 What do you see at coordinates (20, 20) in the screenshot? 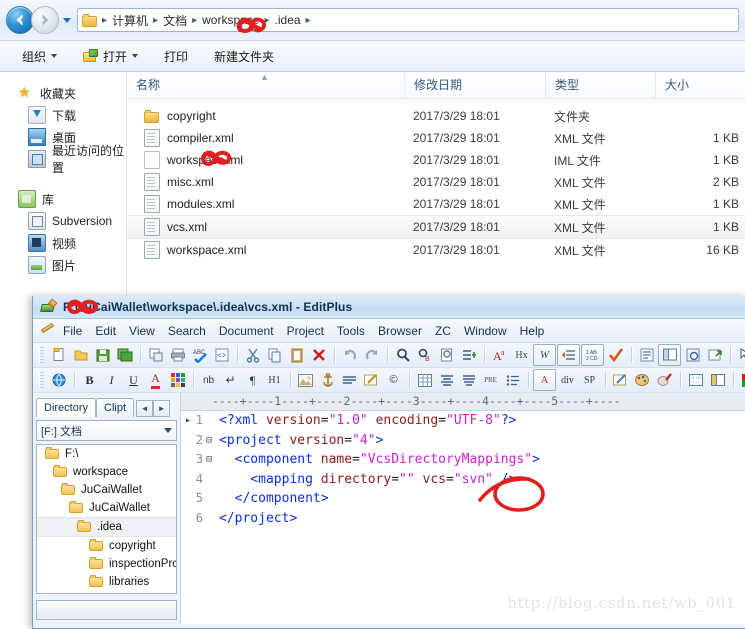
I see `back-button` at bounding box center [20, 20].